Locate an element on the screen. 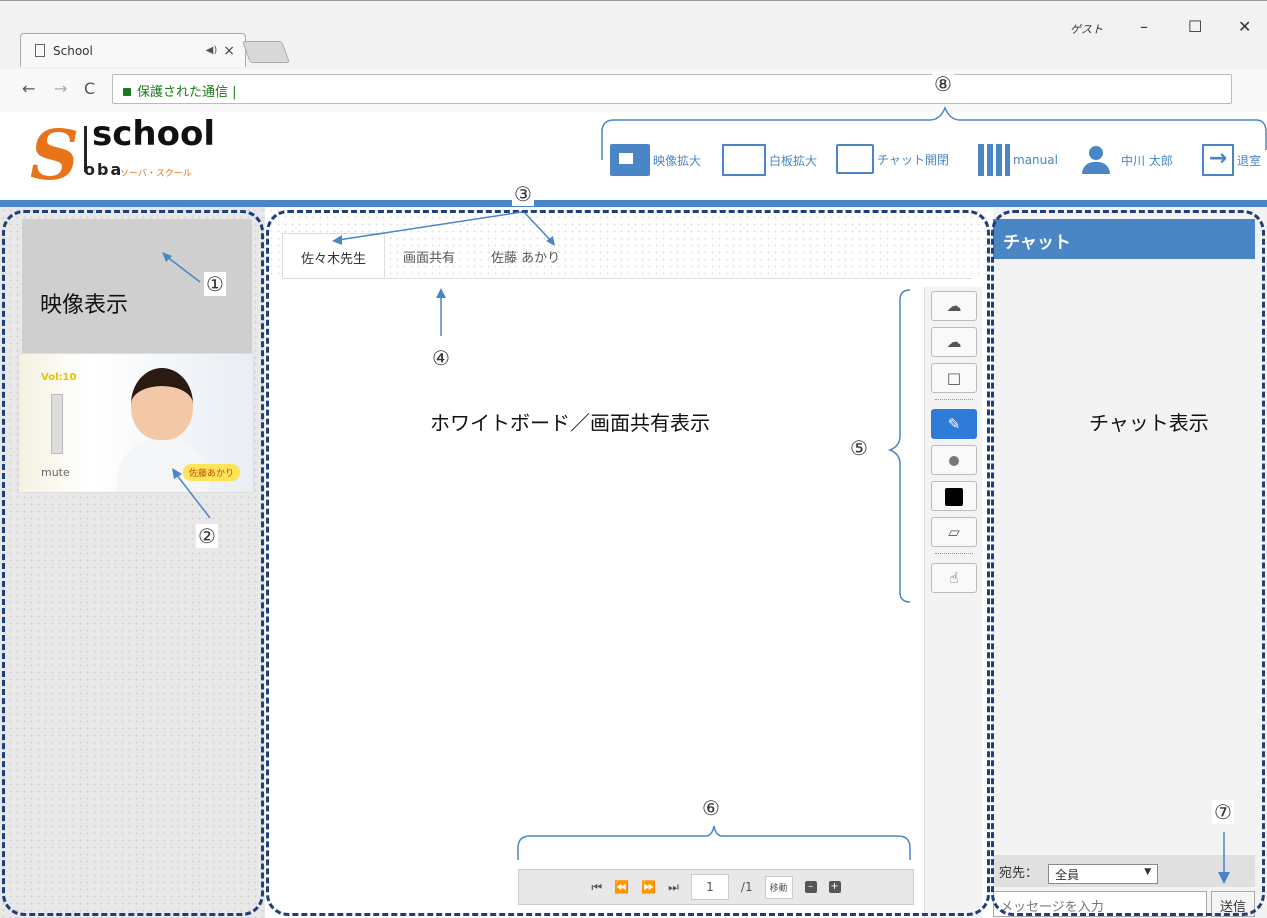  annotation-number-5: ⑤ is located at coordinates (859, 448).